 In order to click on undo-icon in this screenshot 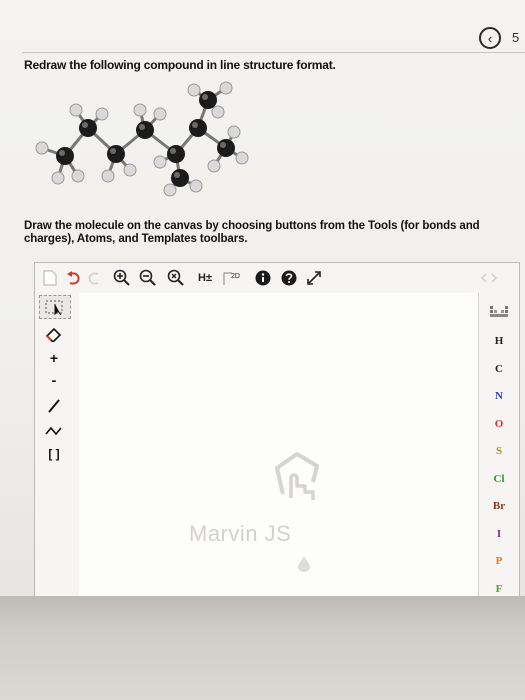, I will do `click(73, 278)`.